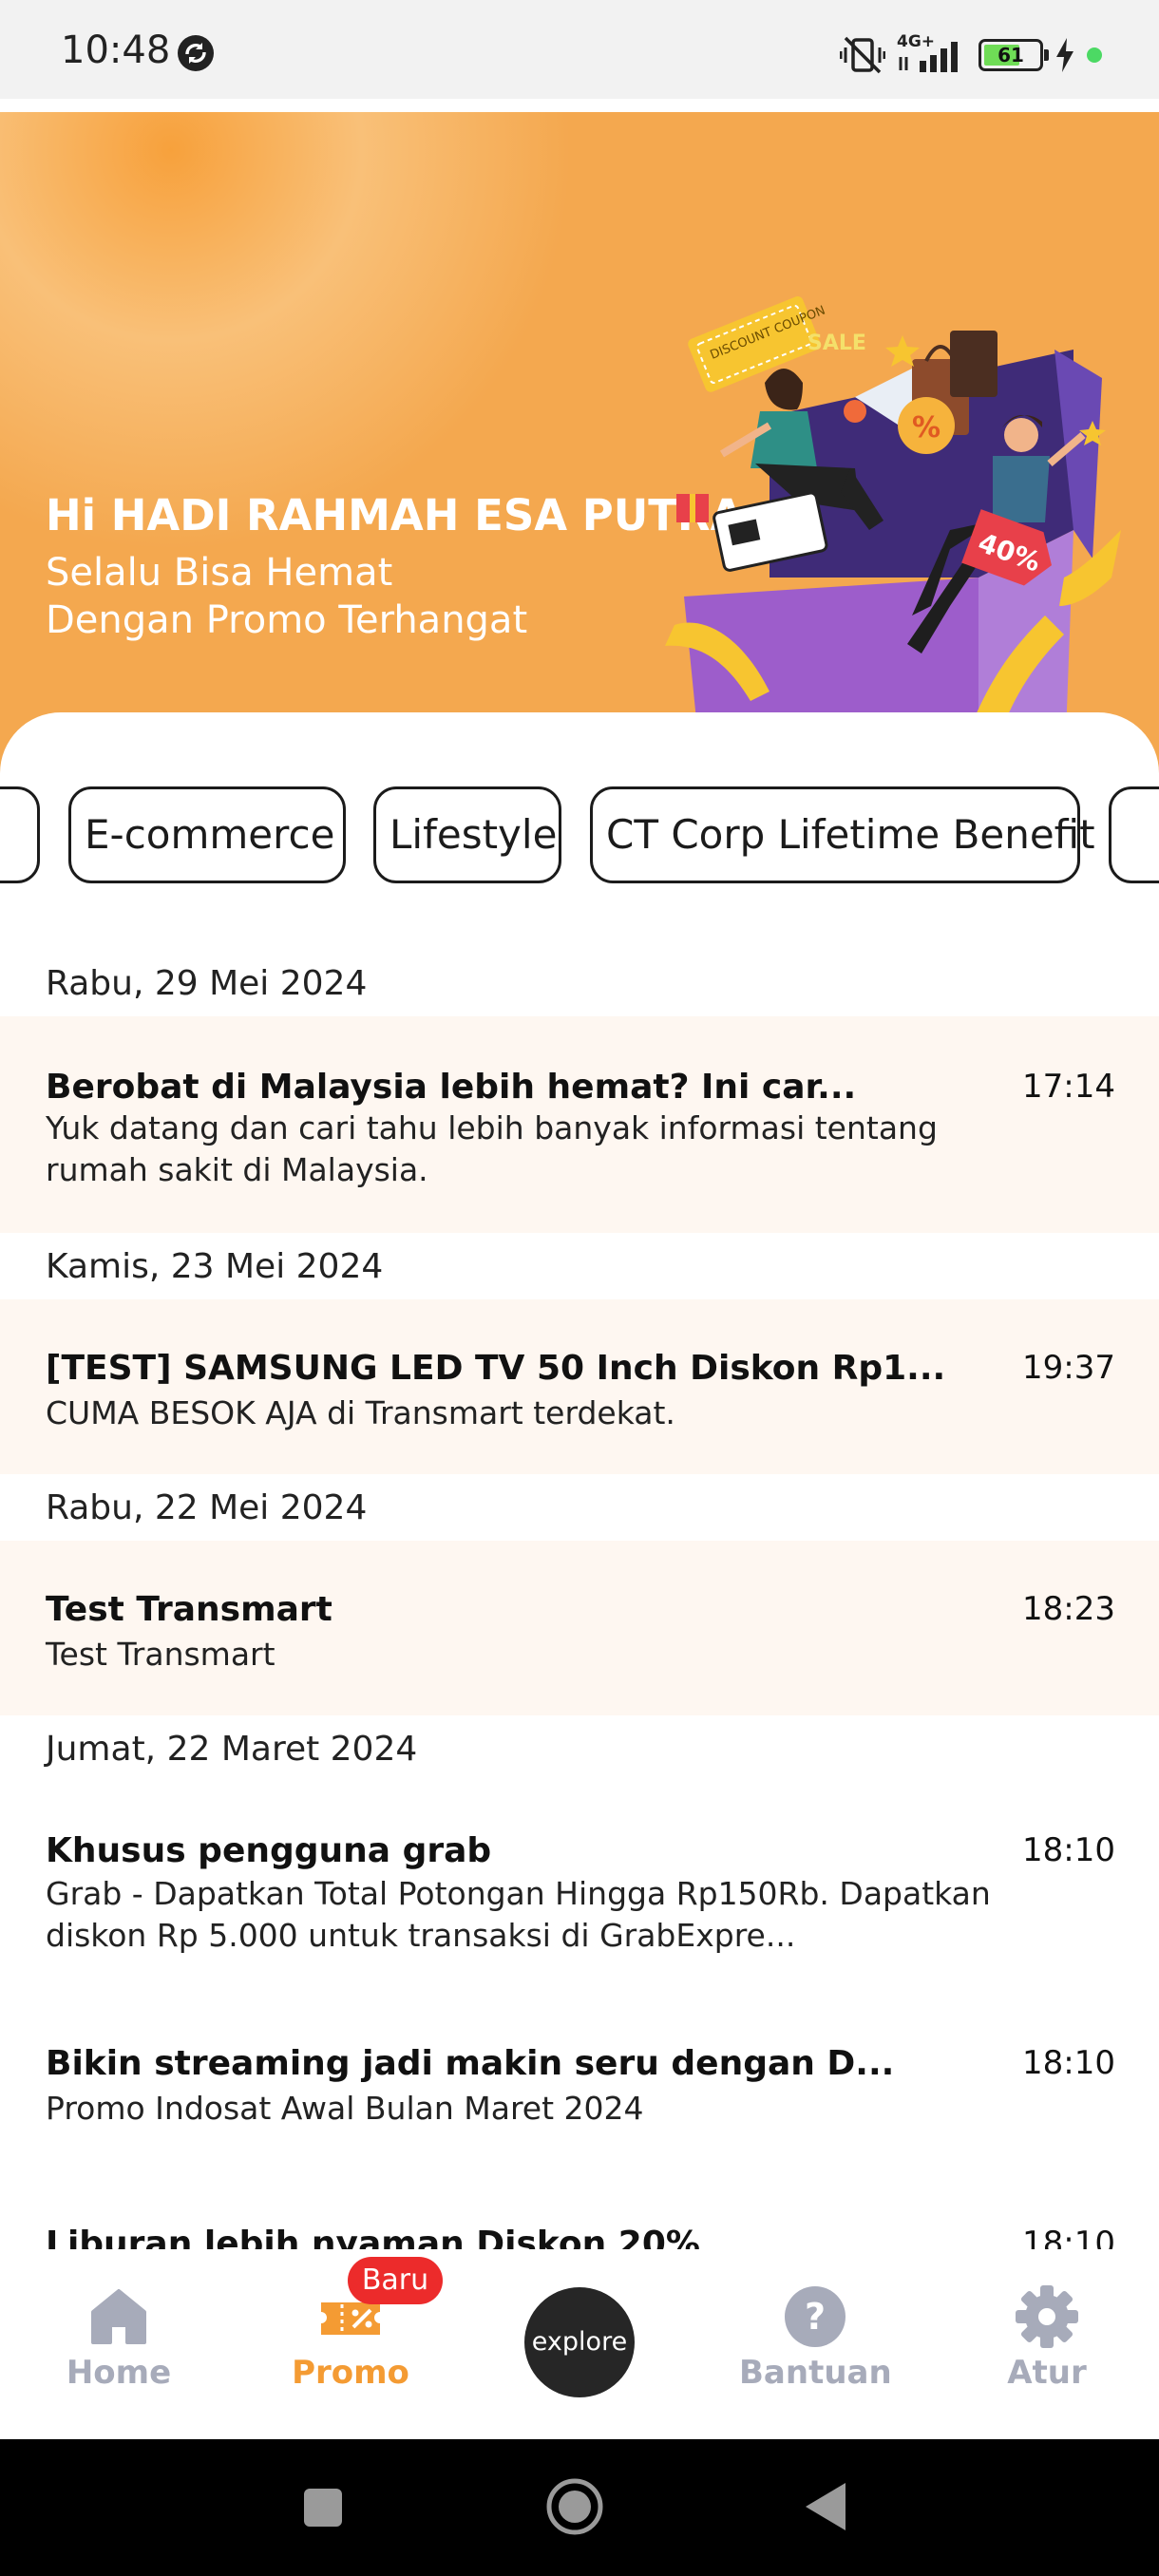  What do you see at coordinates (825, 2506) in the screenshot?
I see `back-button` at bounding box center [825, 2506].